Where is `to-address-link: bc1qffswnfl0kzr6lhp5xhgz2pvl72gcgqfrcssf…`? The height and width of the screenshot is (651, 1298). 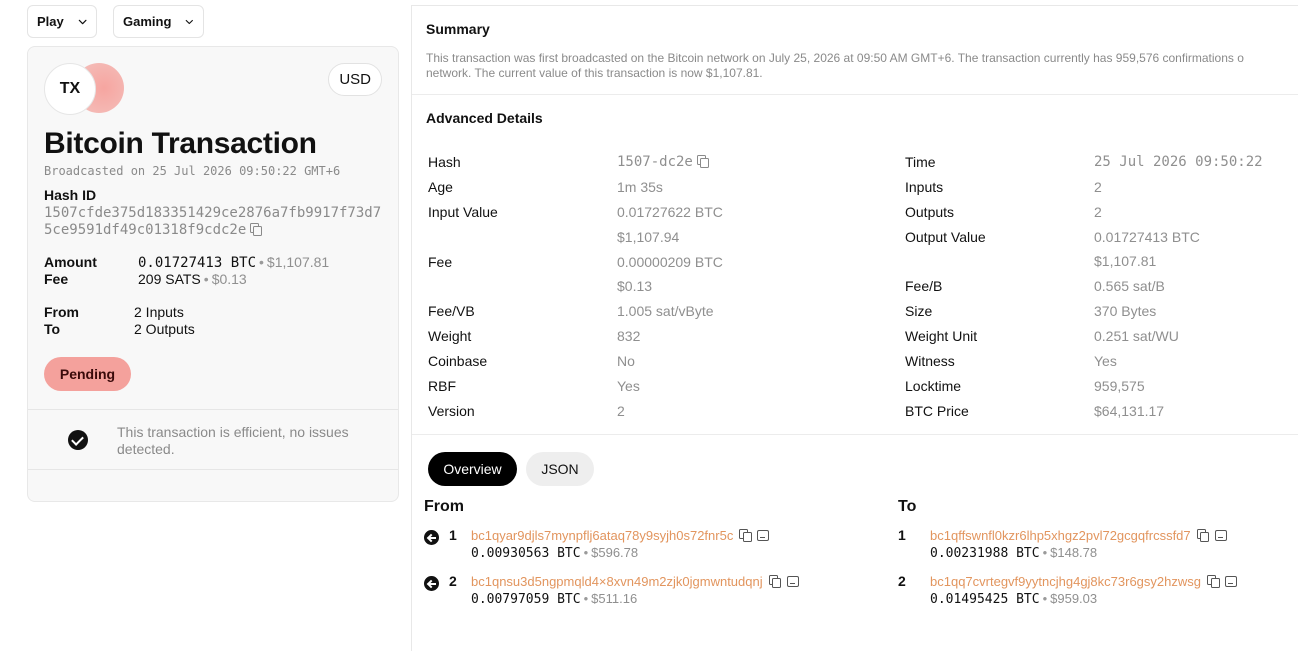
to-address-link: bc1qffswnfl0kzr6lhp5xhgz2pvl72gcgqfrcssf… is located at coordinates (1060, 535).